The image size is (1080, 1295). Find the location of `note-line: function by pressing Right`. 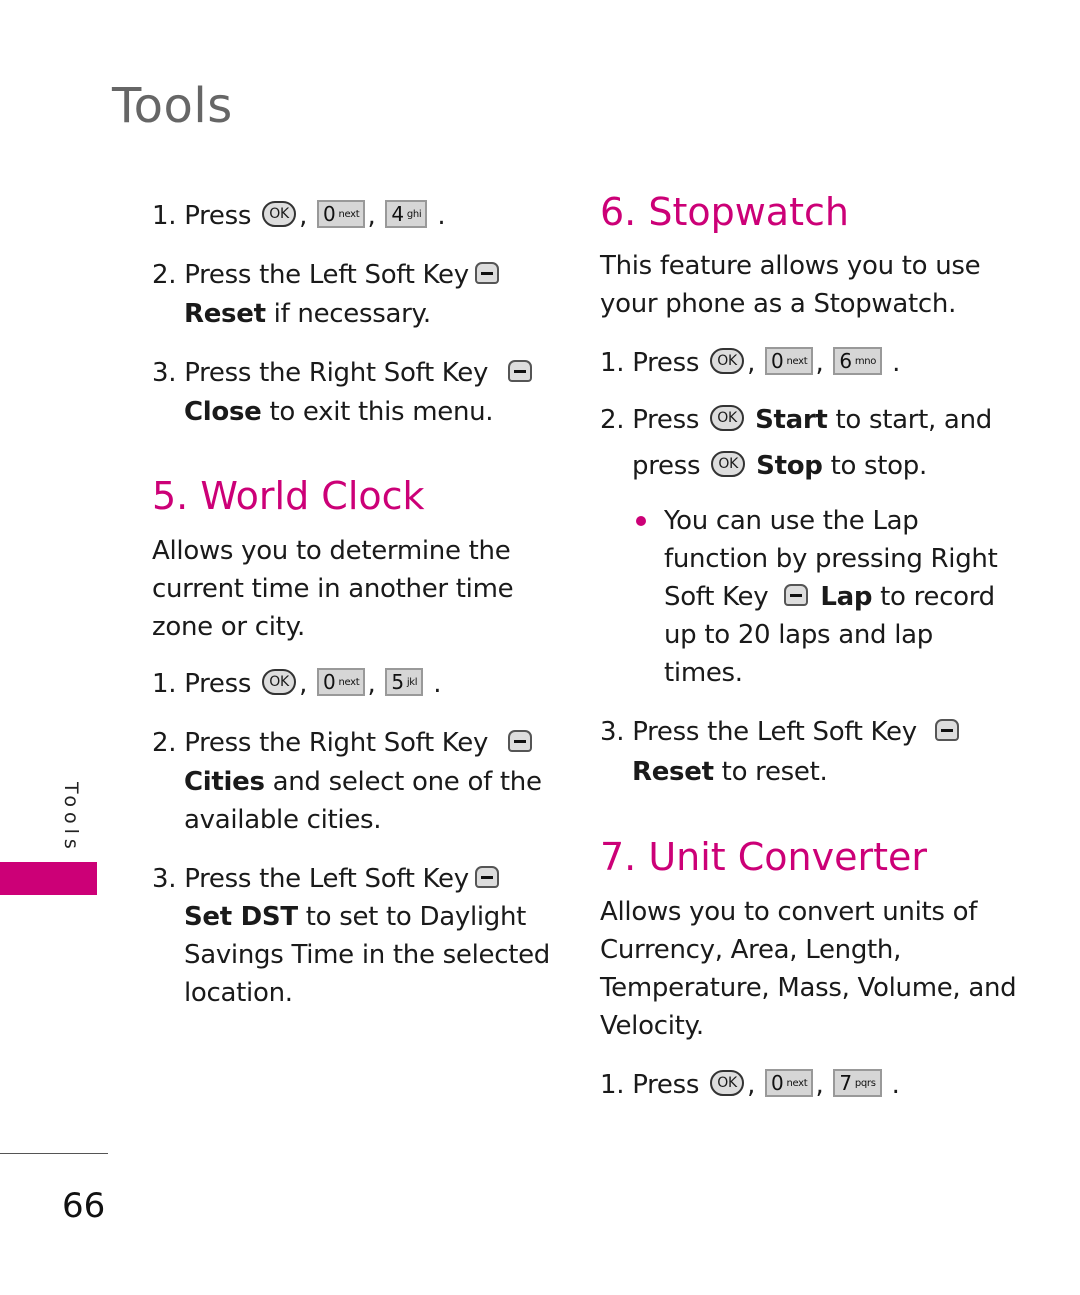

note-line: function by pressing Right is located at coordinates (831, 559).